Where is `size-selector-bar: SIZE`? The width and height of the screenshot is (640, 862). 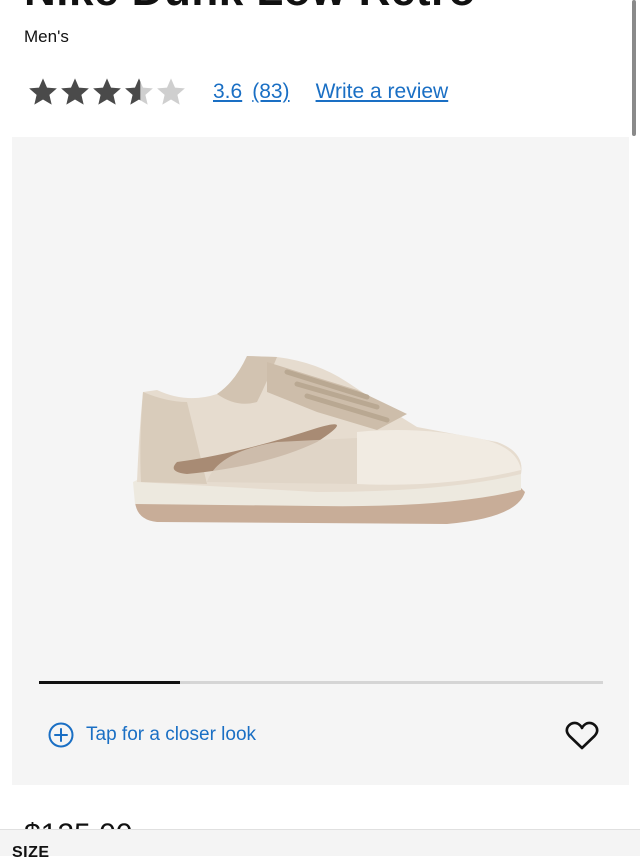
size-selector-bar: SIZE is located at coordinates (320, 845).